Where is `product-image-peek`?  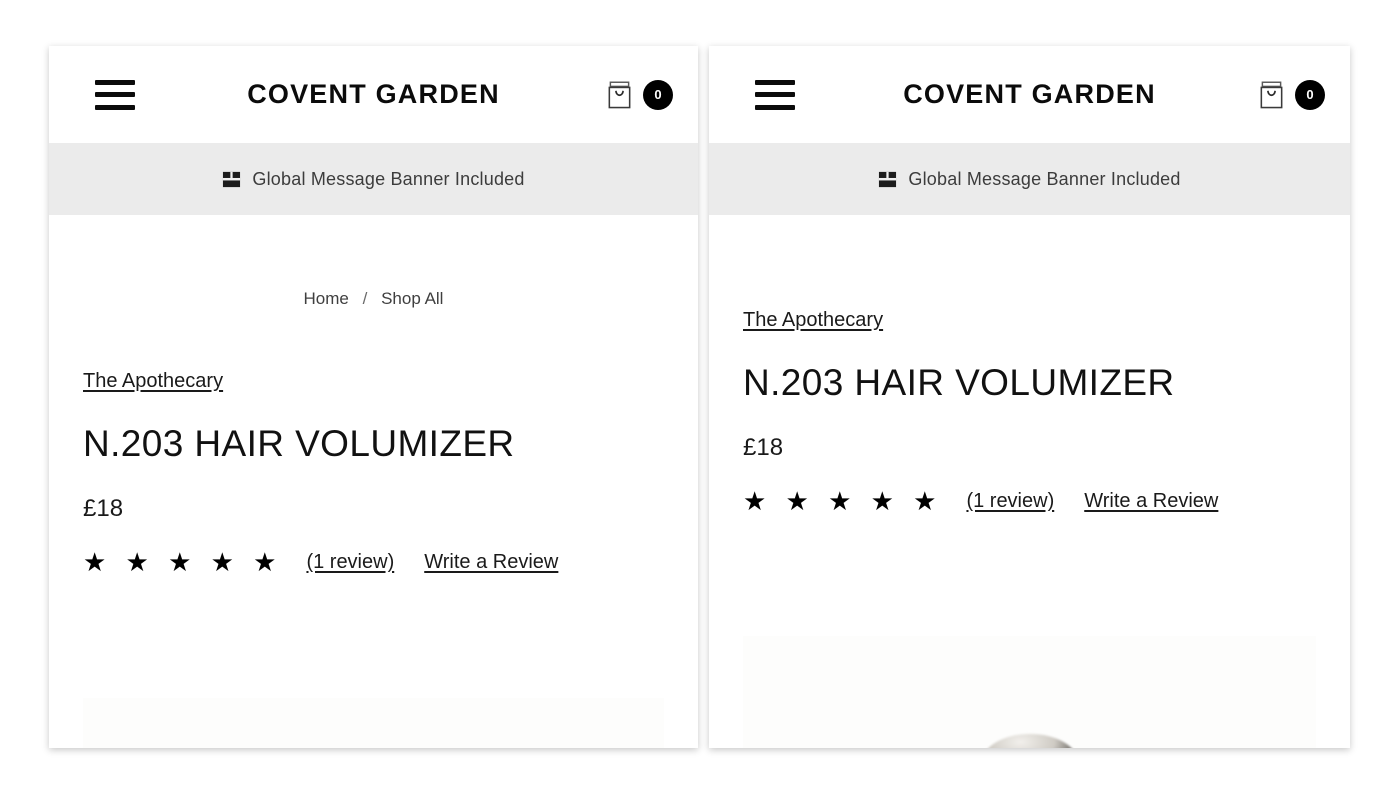 product-image-peek is located at coordinates (1029, 741).